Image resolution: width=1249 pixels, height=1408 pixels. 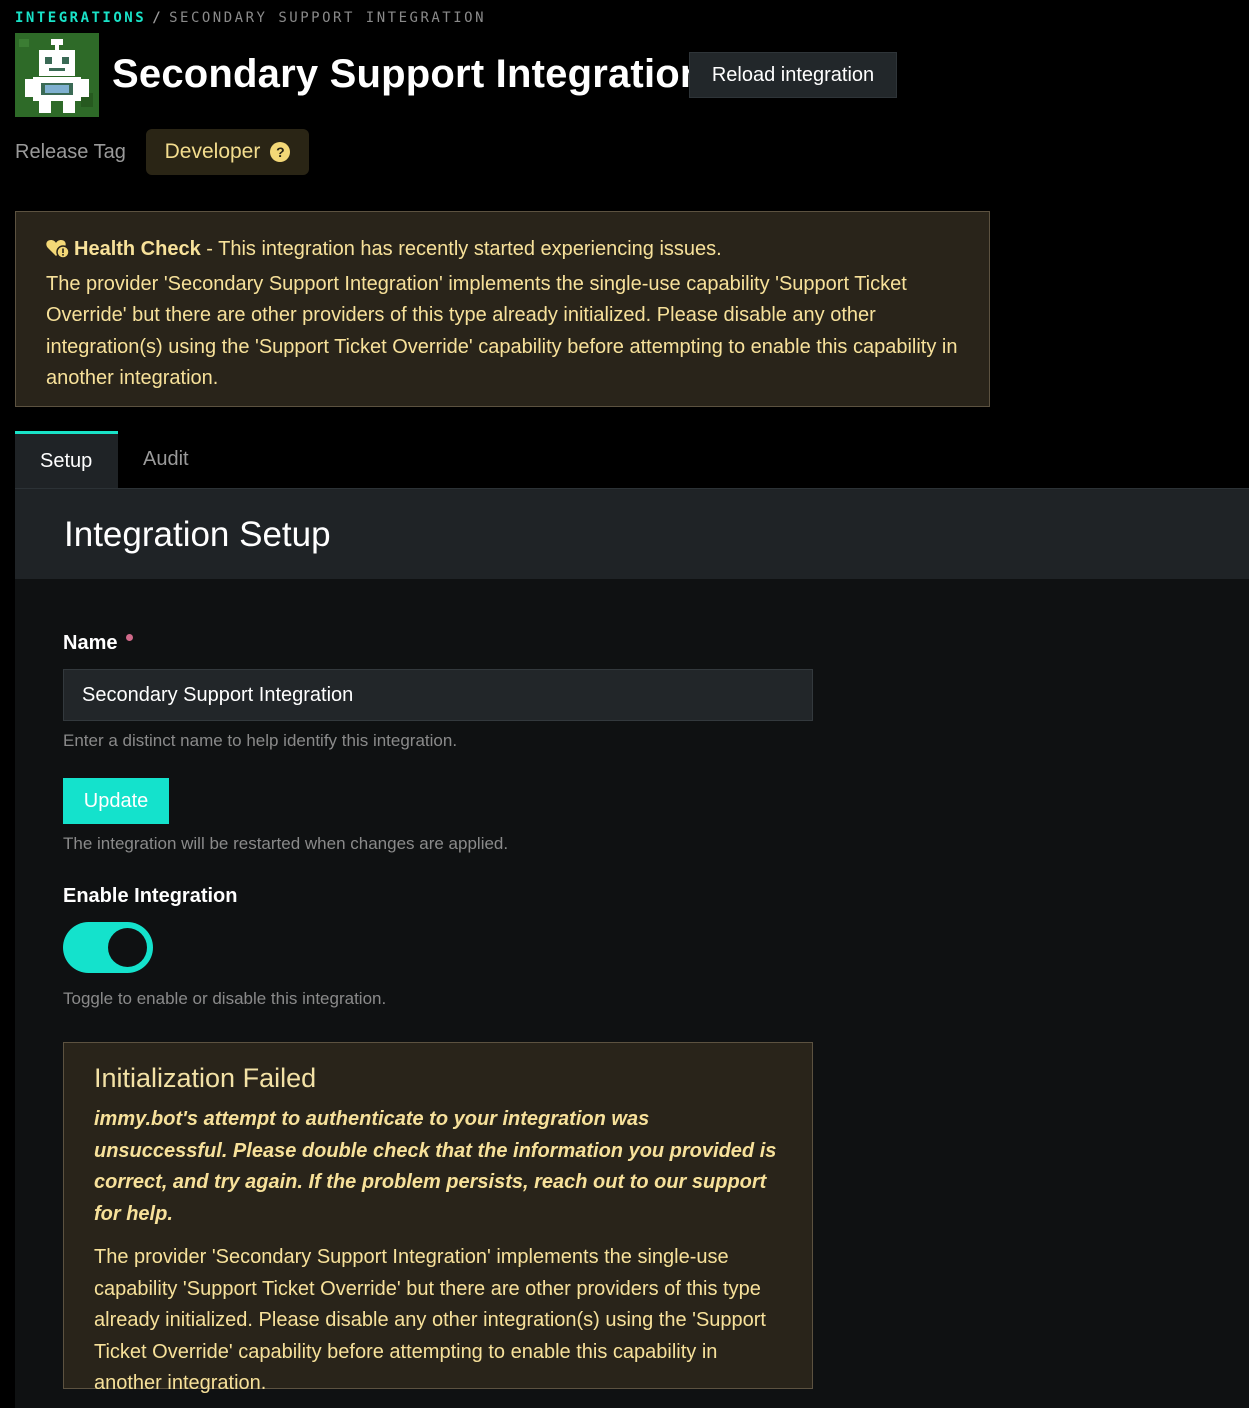 What do you see at coordinates (150, 896) in the screenshot?
I see `enable-integration-label: Enable Integration` at bounding box center [150, 896].